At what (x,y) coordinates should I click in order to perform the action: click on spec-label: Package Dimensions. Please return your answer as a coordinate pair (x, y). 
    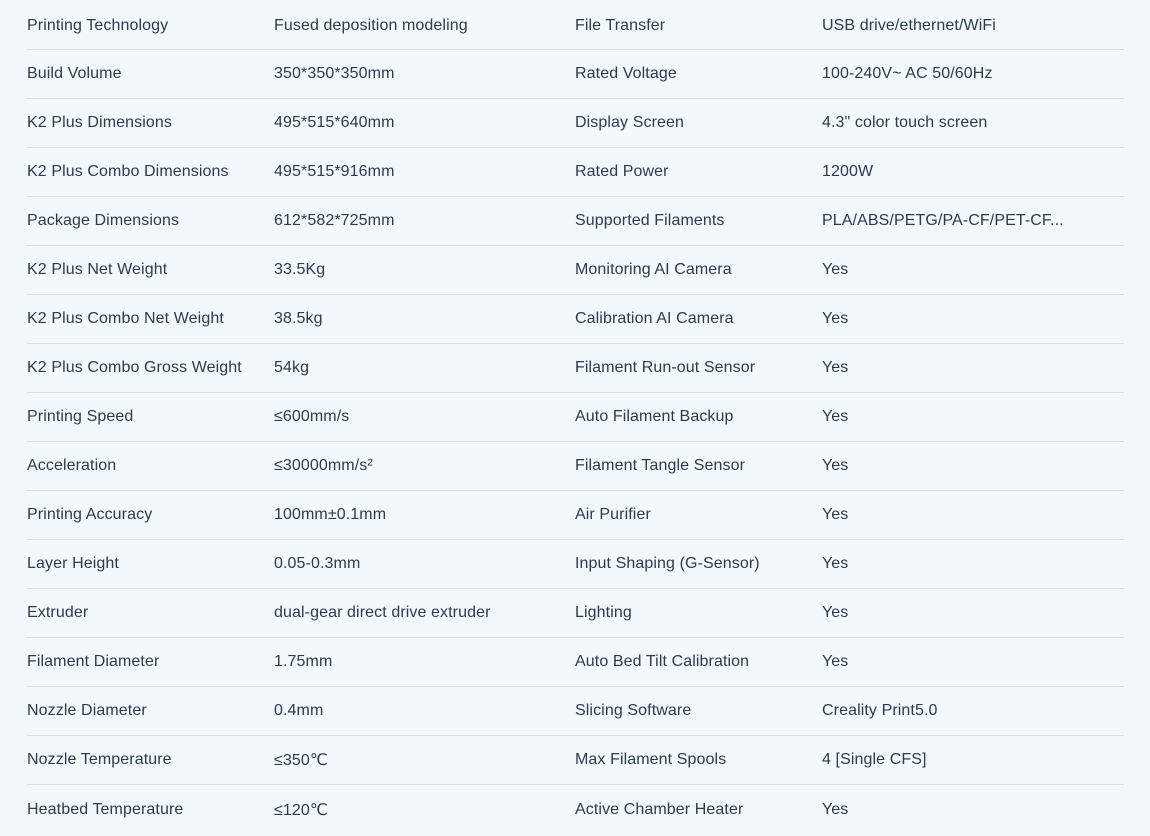
    Looking at the image, I should click on (103, 220).